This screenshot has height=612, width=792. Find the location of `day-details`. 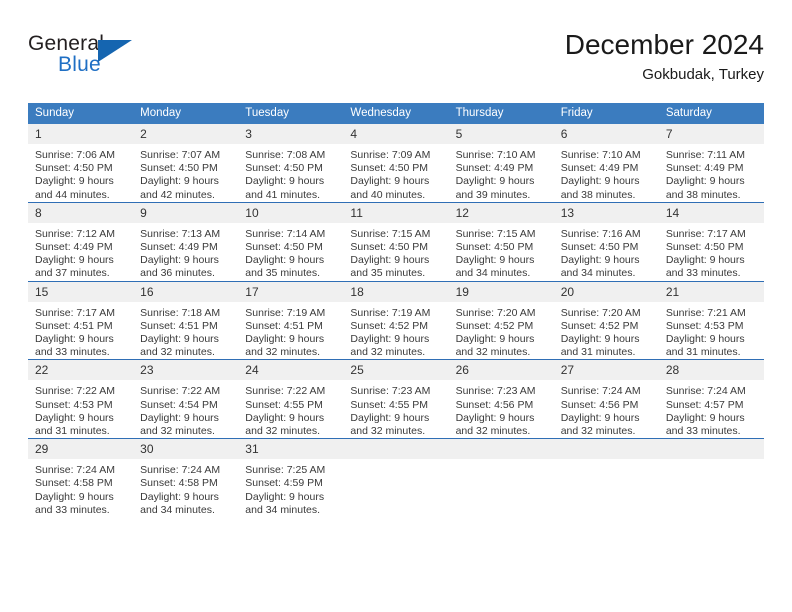

day-details is located at coordinates (711, 461).